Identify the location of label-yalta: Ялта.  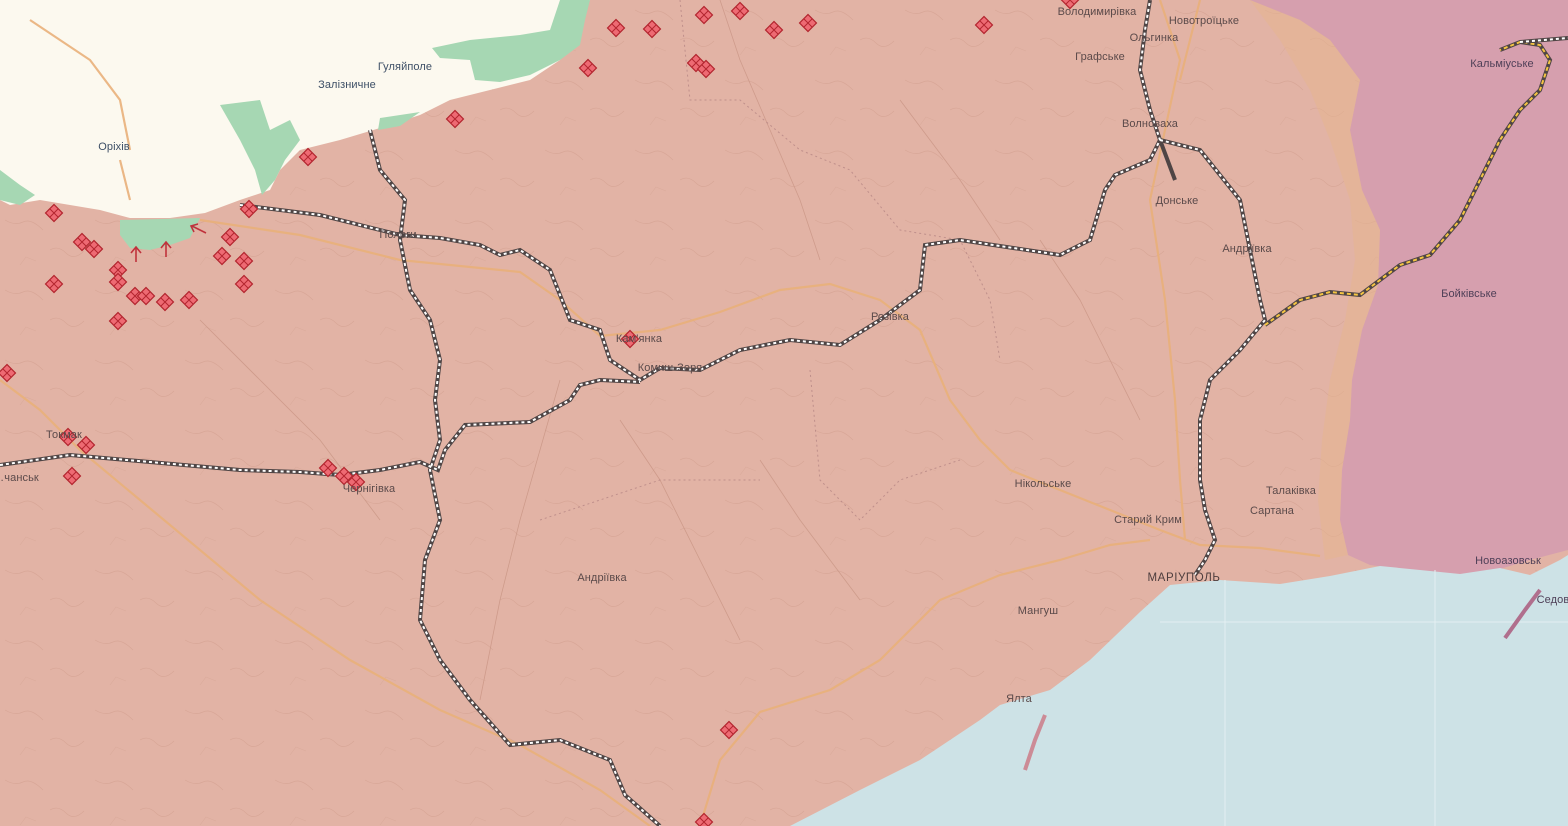
(1019, 699).